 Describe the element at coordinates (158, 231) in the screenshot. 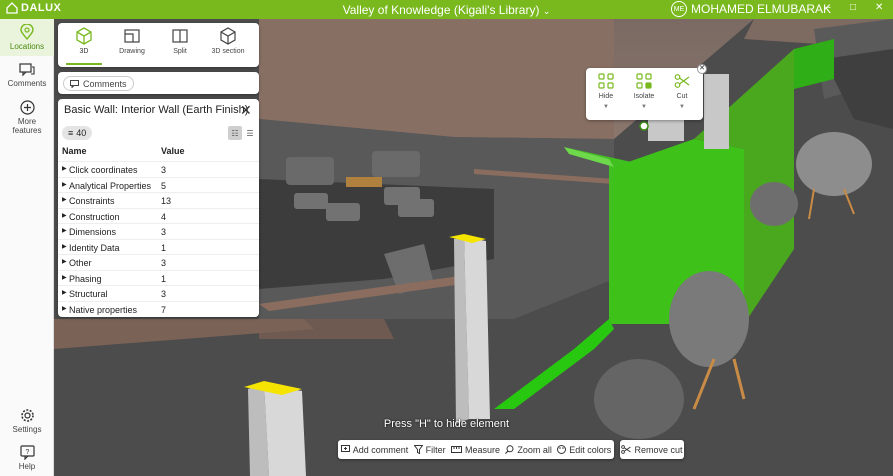

I see `property-row: ▶ Dimensions 3` at that location.